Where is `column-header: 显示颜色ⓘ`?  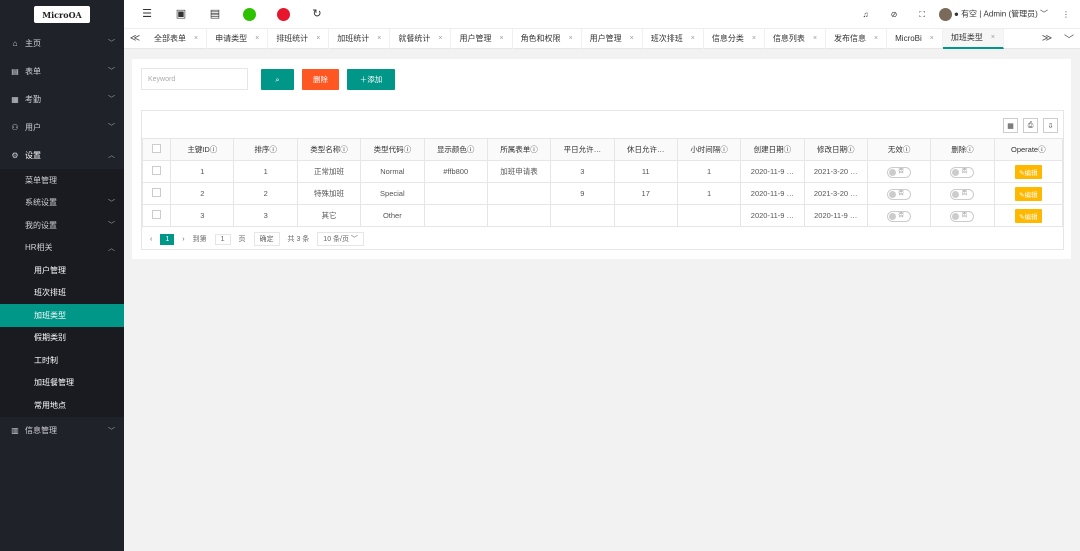 column-header: 显示颜色ⓘ is located at coordinates (455, 149).